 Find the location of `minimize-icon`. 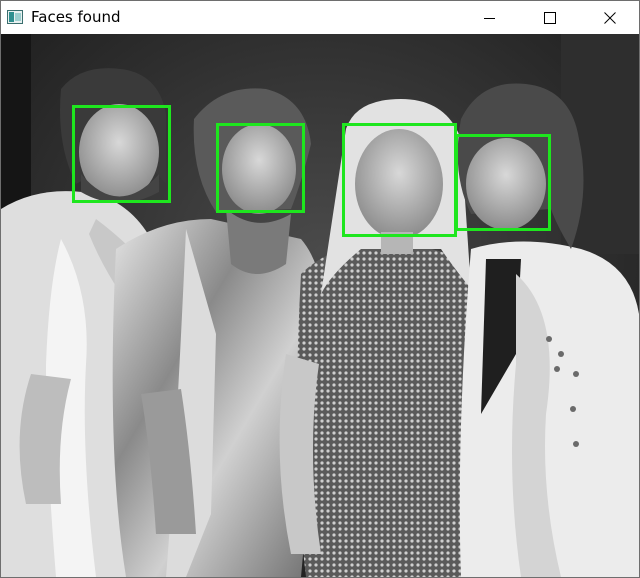

minimize-icon is located at coordinates (489, 18).